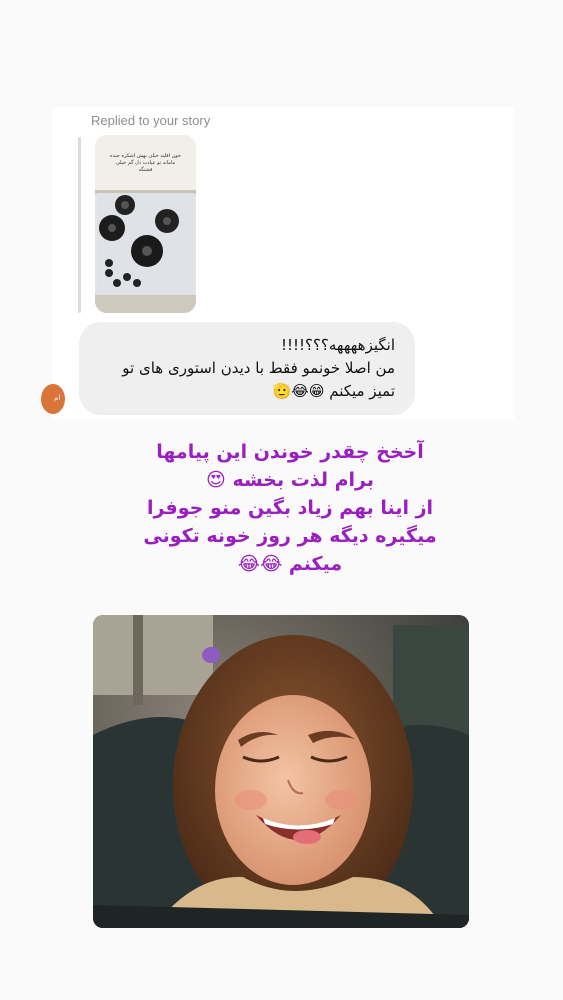 The width and height of the screenshot is (563, 1000). I want to click on caption-line: آخخخ چقدر خوندن این پیامها, so click(290, 452).